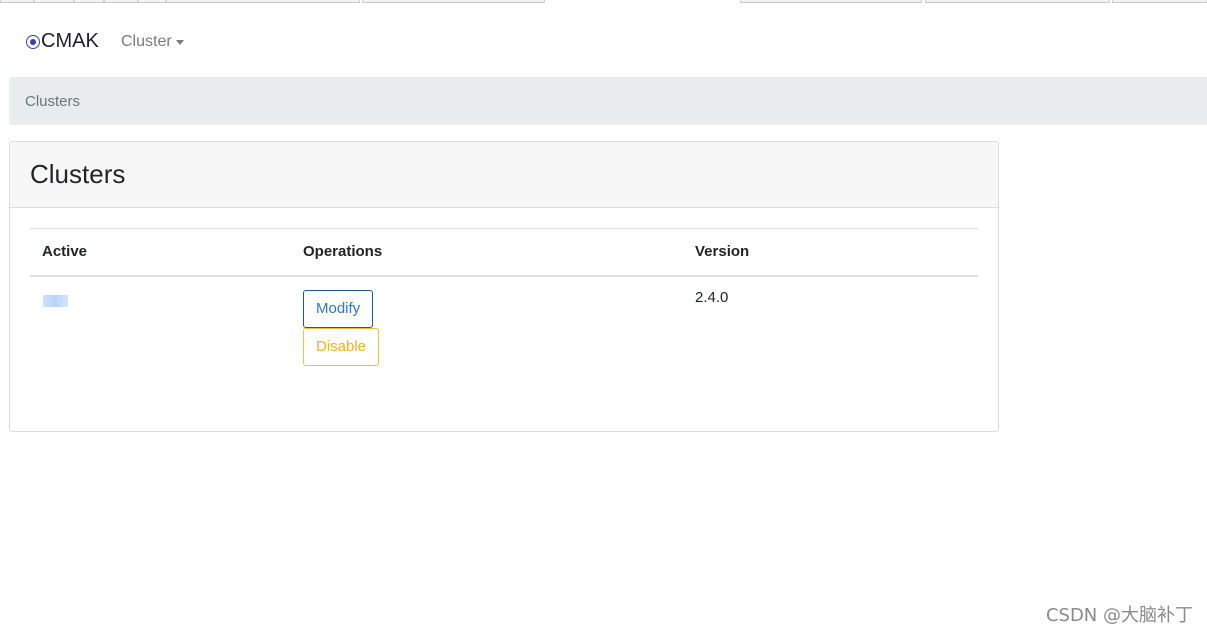  I want to click on card-header: Clusters, so click(504, 175).